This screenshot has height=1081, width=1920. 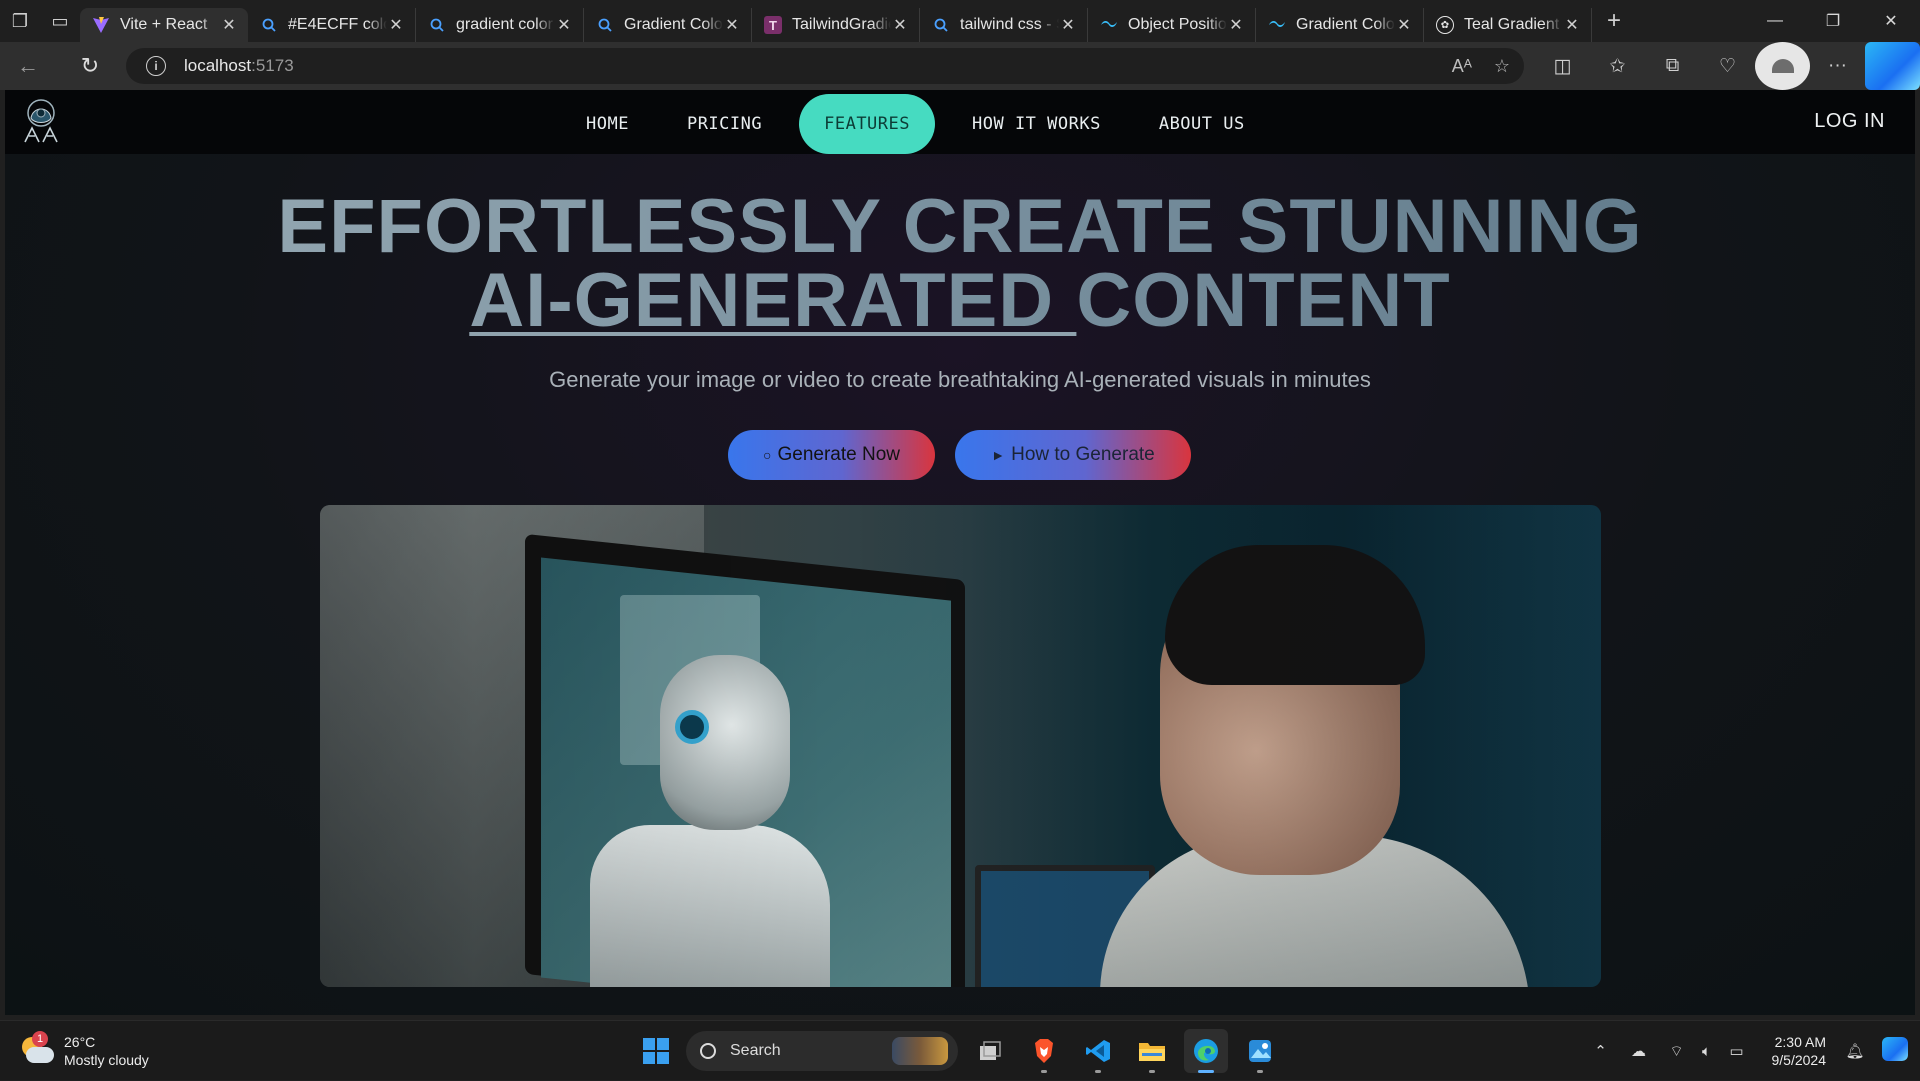 What do you see at coordinates (841, 25) in the screenshot?
I see `tab-title: TailwindGradie` at bounding box center [841, 25].